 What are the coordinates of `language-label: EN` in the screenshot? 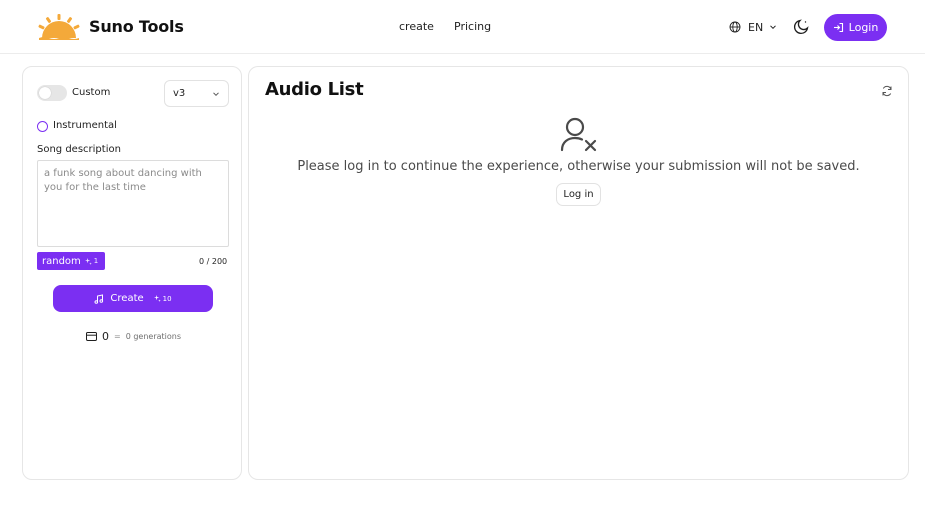 It's located at (756, 27).